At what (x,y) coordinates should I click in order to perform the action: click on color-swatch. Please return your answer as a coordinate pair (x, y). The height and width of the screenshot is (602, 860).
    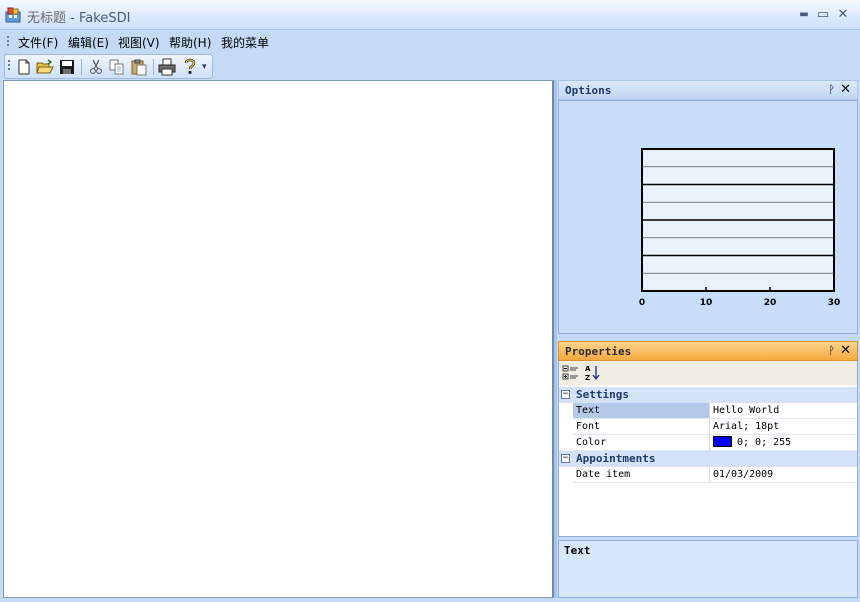
    Looking at the image, I should click on (722, 441).